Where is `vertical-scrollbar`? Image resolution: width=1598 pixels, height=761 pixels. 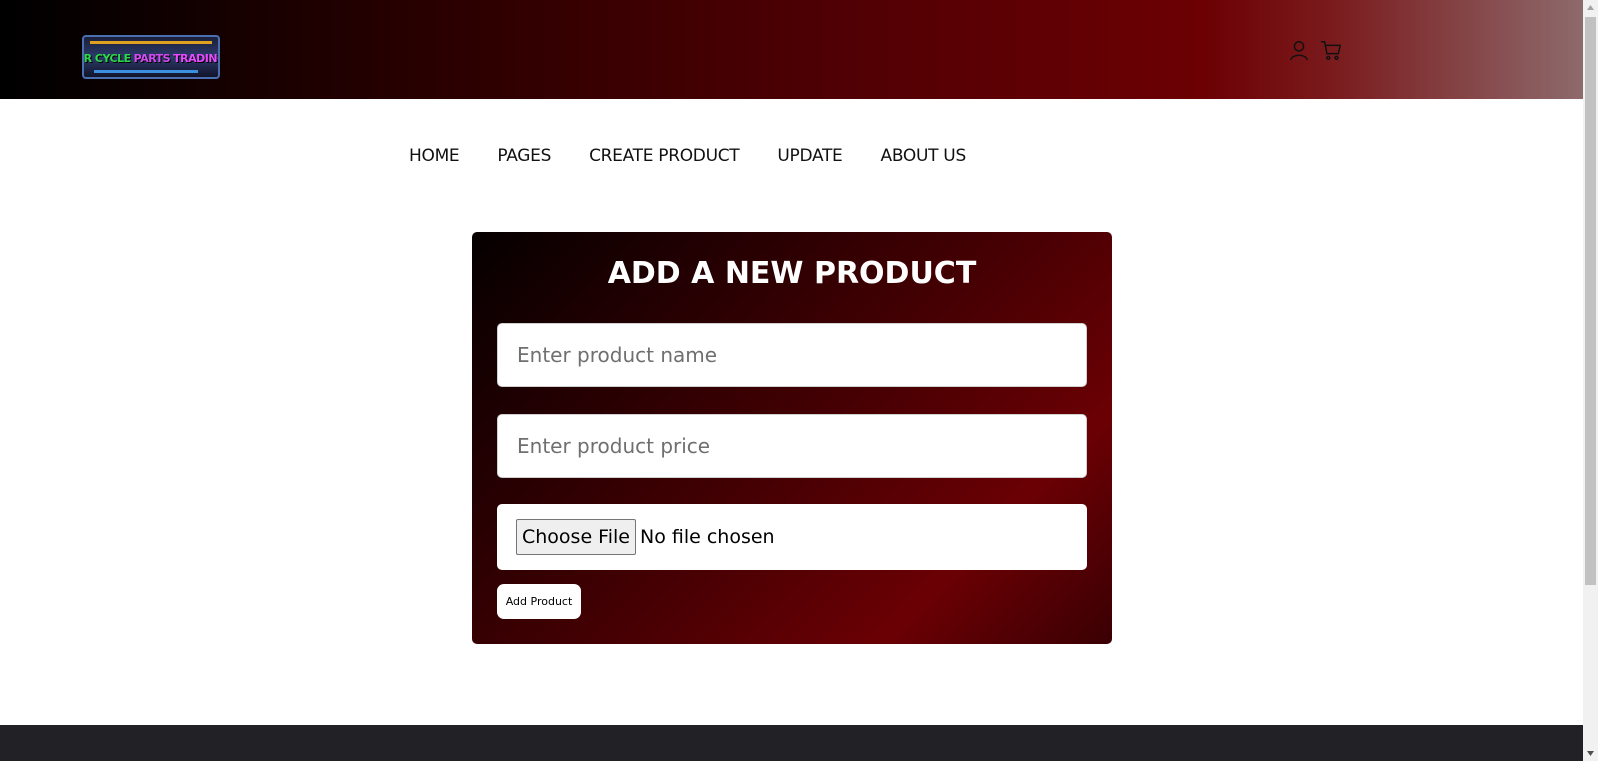 vertical-scrollbar is located at coordinates (1590, 380).